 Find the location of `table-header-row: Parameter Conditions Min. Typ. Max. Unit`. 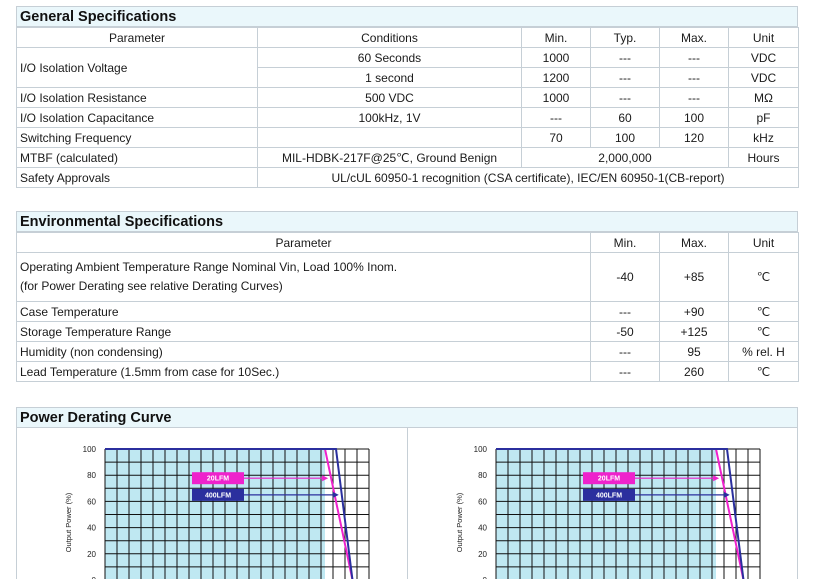

table-header-row: Parameter Conditions Min. Typ. Max. Unit is located at coordinates (407, 37).